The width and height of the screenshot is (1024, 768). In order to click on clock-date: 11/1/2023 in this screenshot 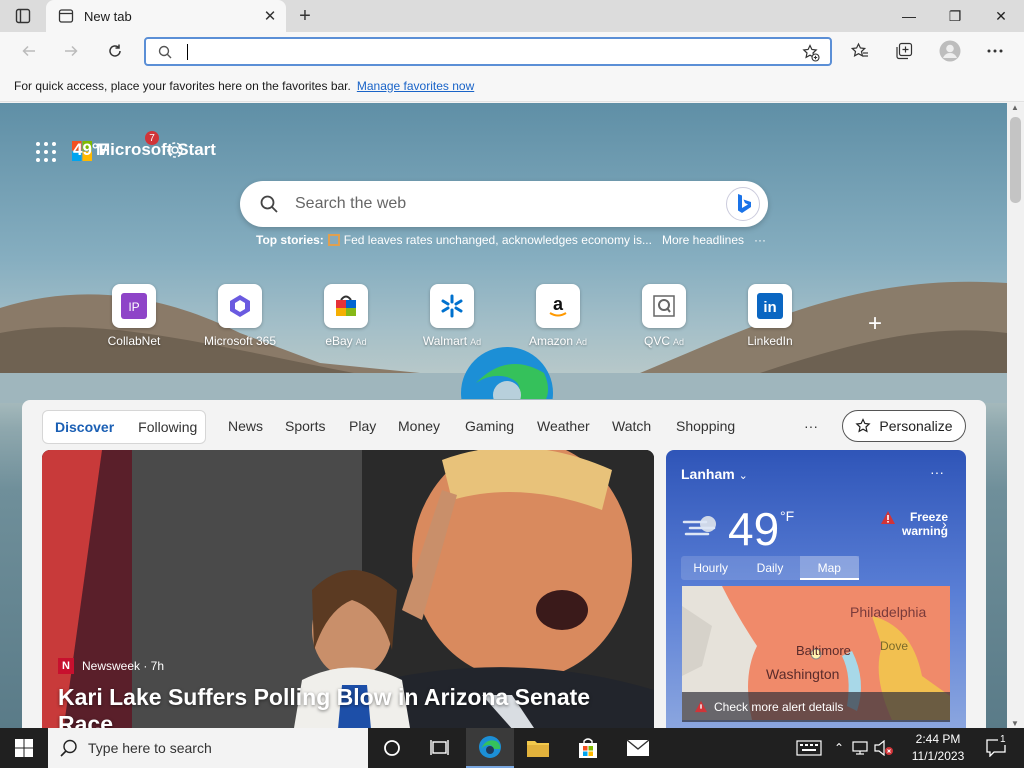, I will do `click(938, 756)`.